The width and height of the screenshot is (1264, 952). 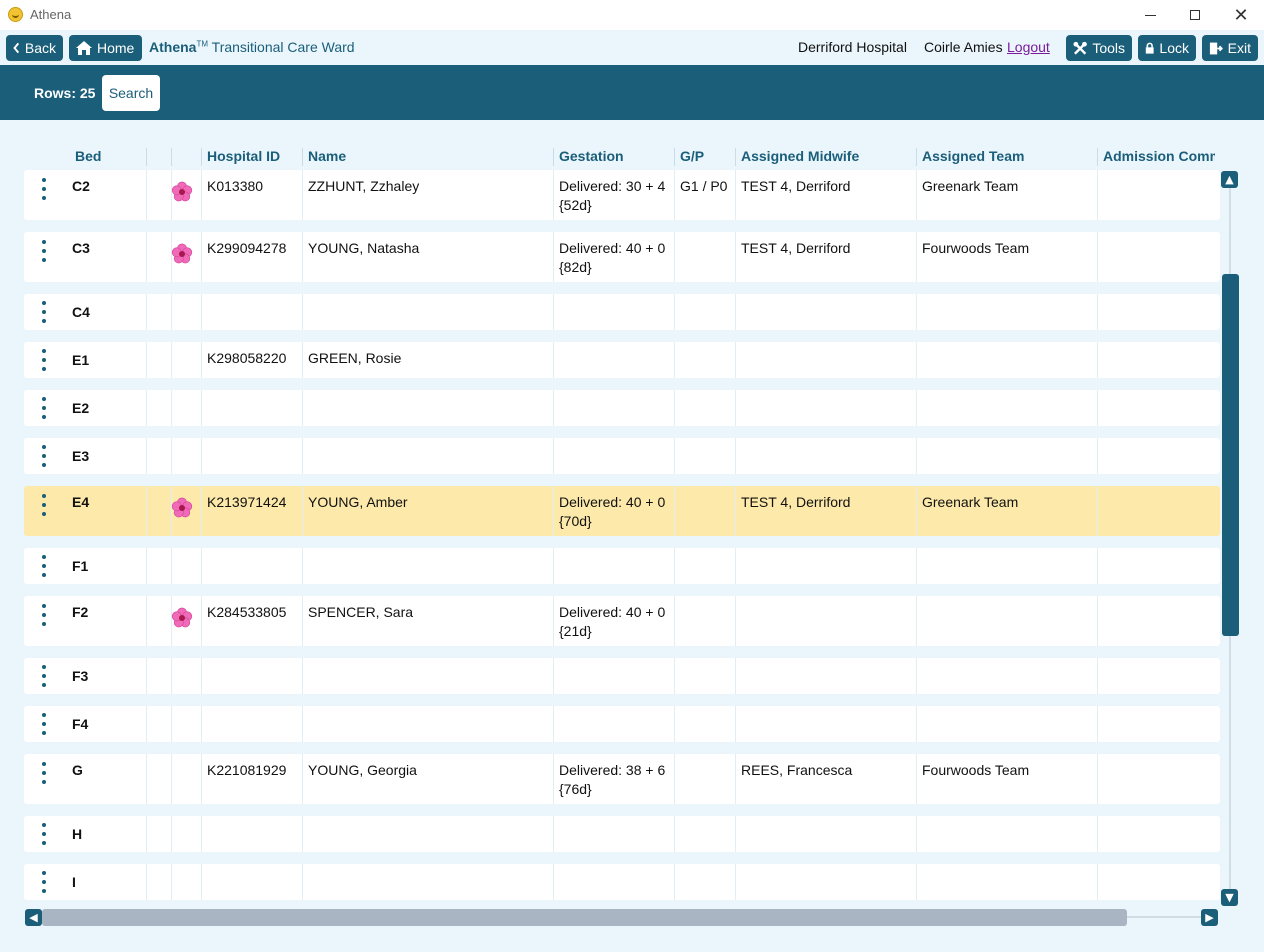 What do you see at coordinates (622, 834) in the screenshot?
I see `table-row: H` at bounding box center [622, 834].